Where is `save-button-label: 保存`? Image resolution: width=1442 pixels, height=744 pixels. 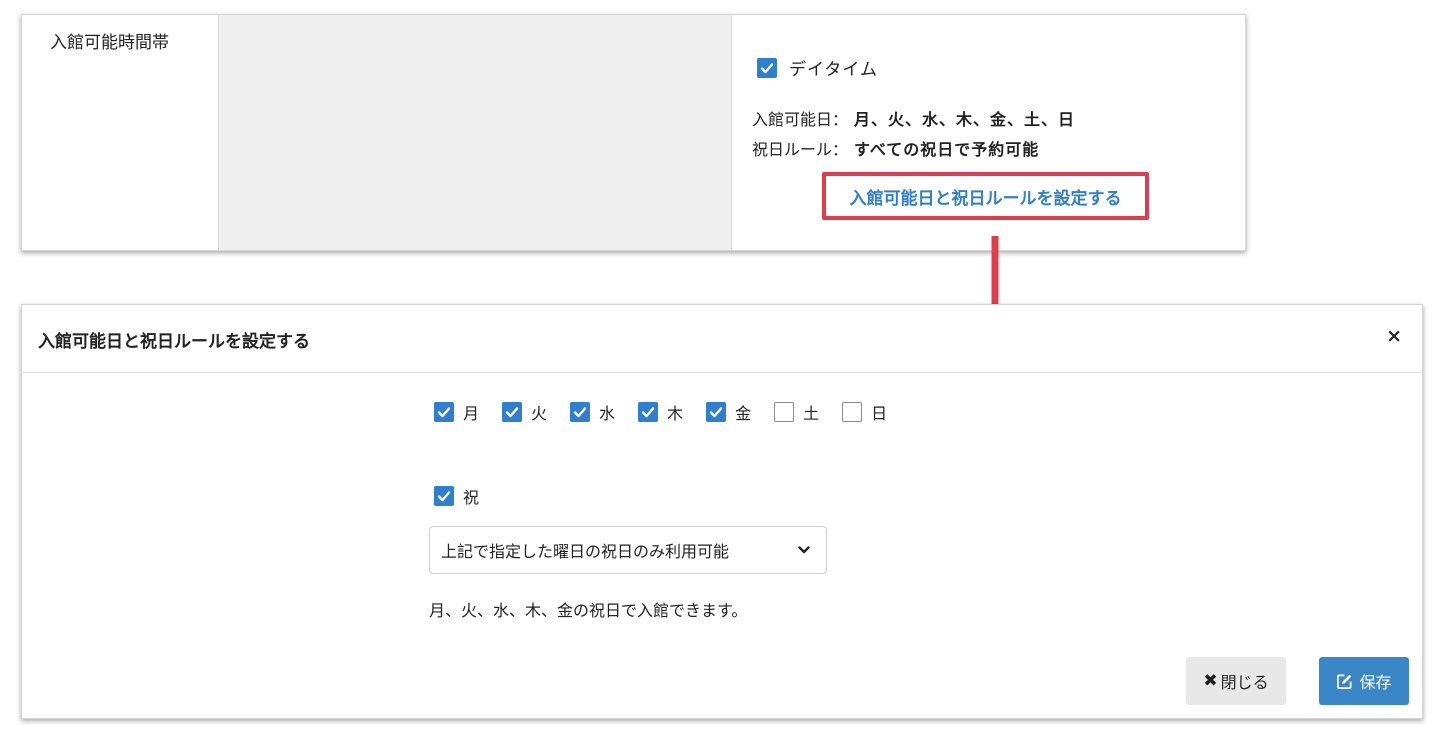
save-button-label: 保存 is located at coordinates (1375, 682).